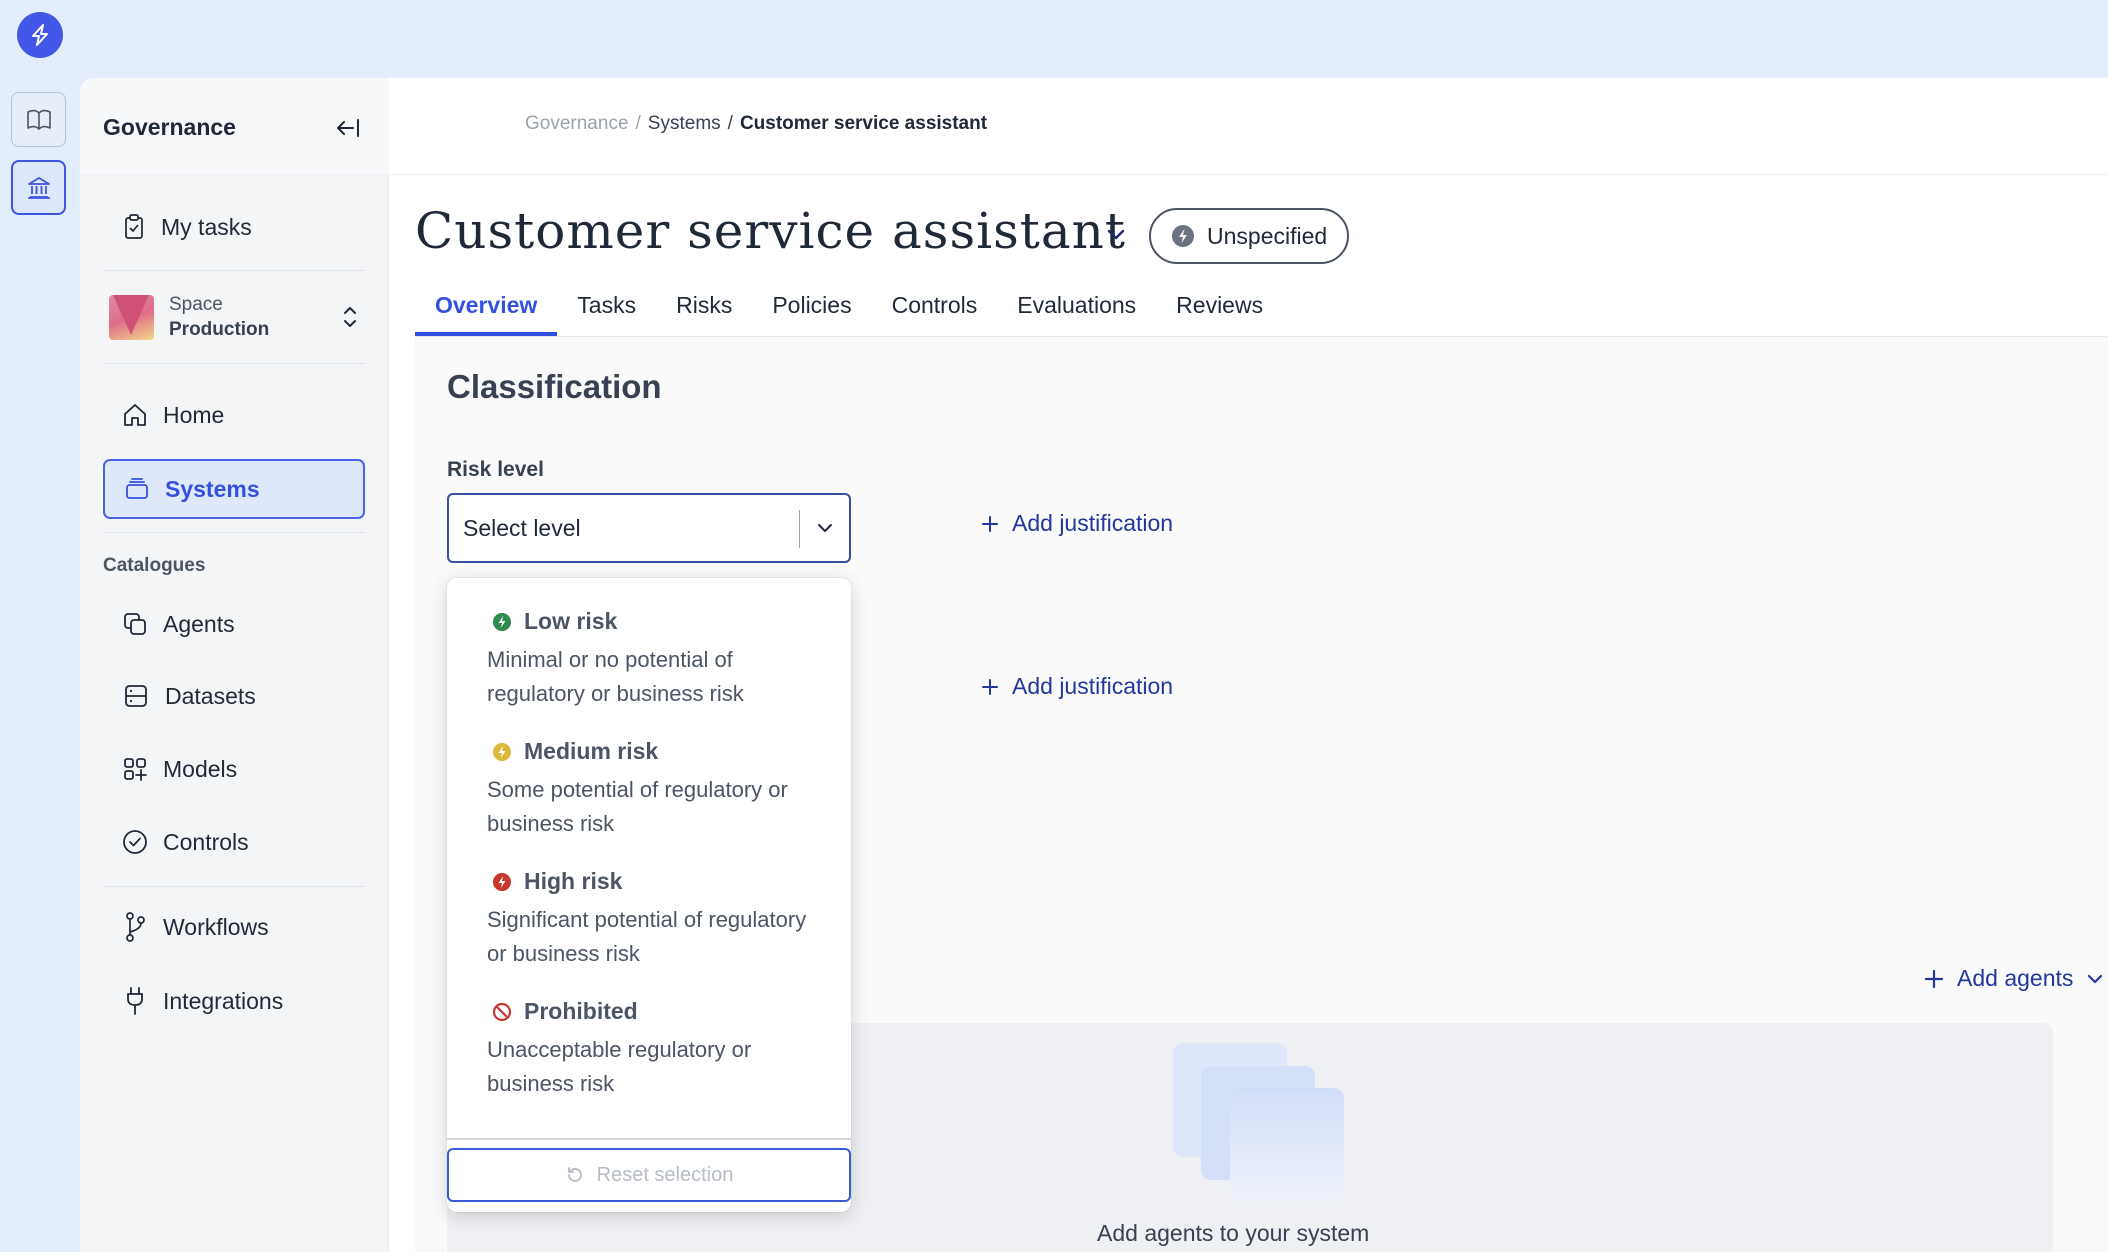  What do you see at coordinates (219, 329) in the screenshot?
I see `space-value: Production` at bounding box center [219, 329].